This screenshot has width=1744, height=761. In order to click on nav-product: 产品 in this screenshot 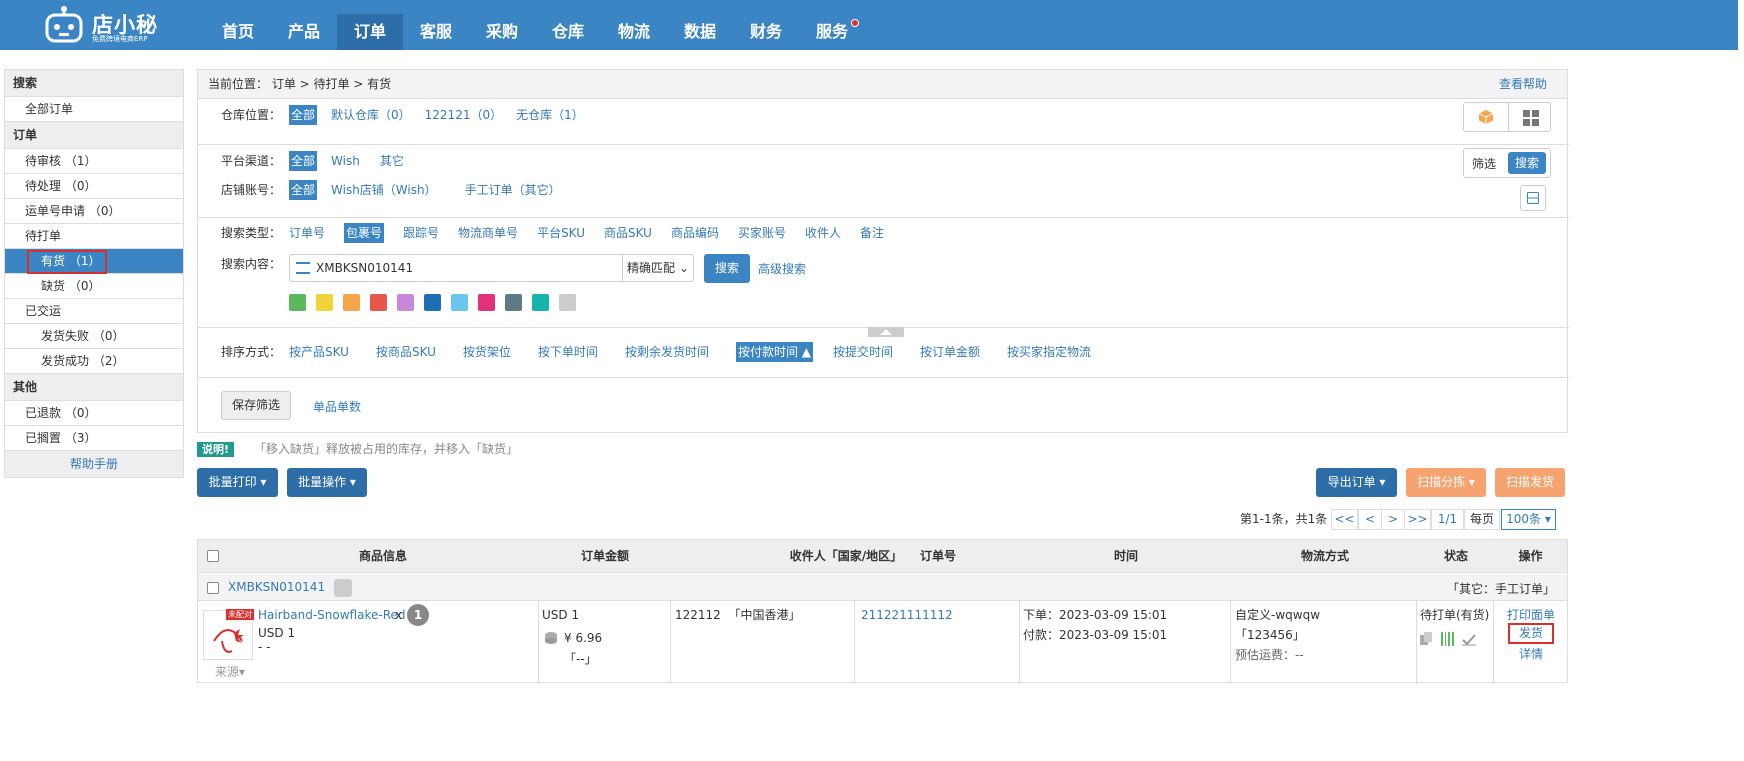, I will do `click(304, 32)`.